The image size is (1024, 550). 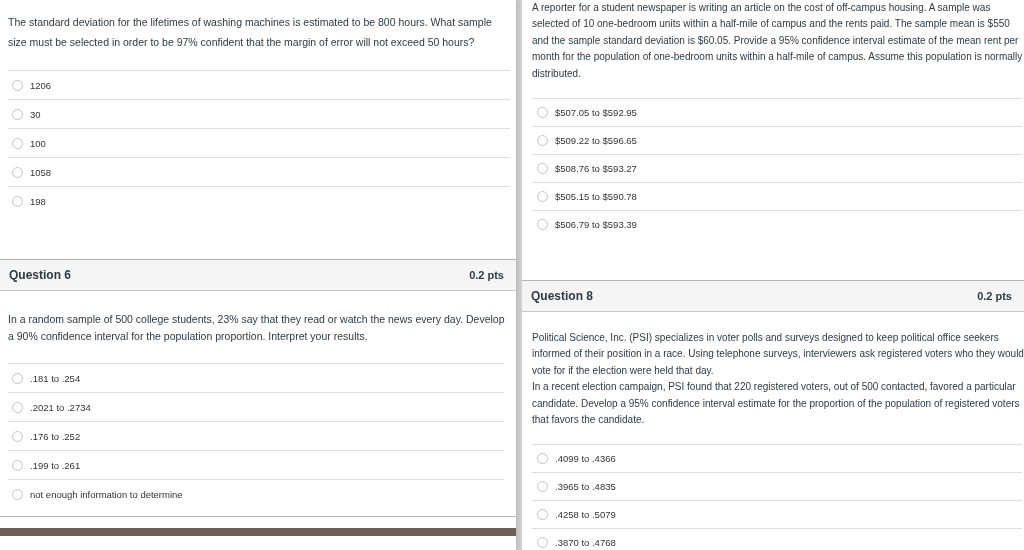 I want to click on question-title: Question 6, so click(x=40, y=275).